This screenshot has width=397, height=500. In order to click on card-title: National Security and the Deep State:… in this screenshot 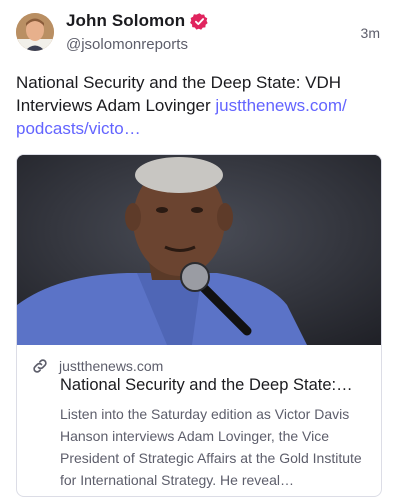, I will do `click(216, 385)`.